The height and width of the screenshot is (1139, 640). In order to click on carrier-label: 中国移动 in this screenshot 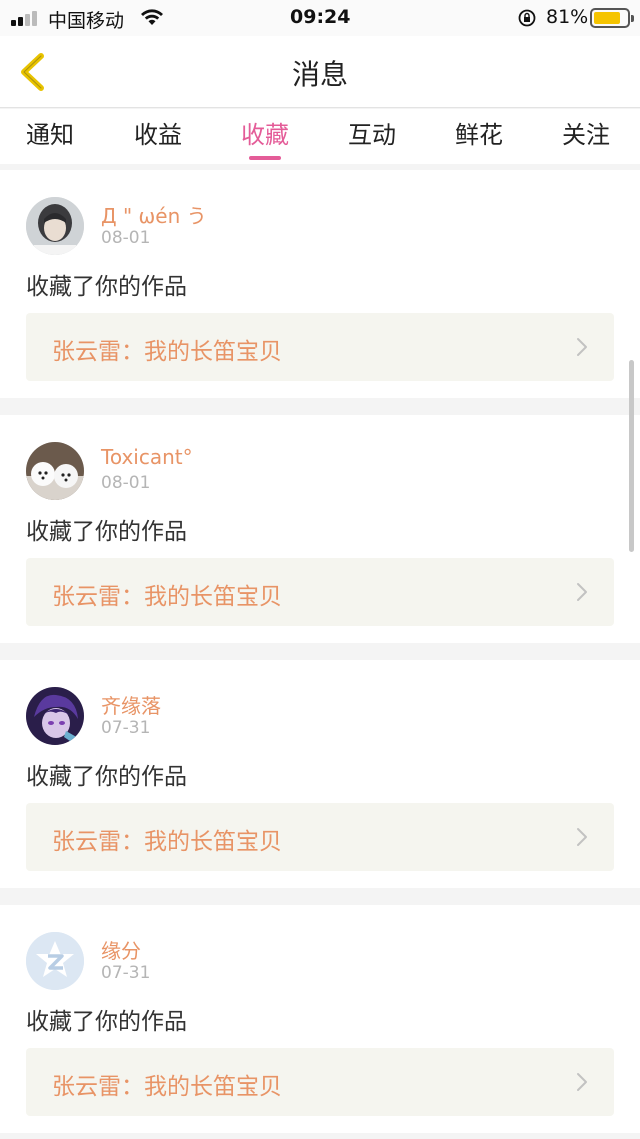, I will do `click(86, 21)`.